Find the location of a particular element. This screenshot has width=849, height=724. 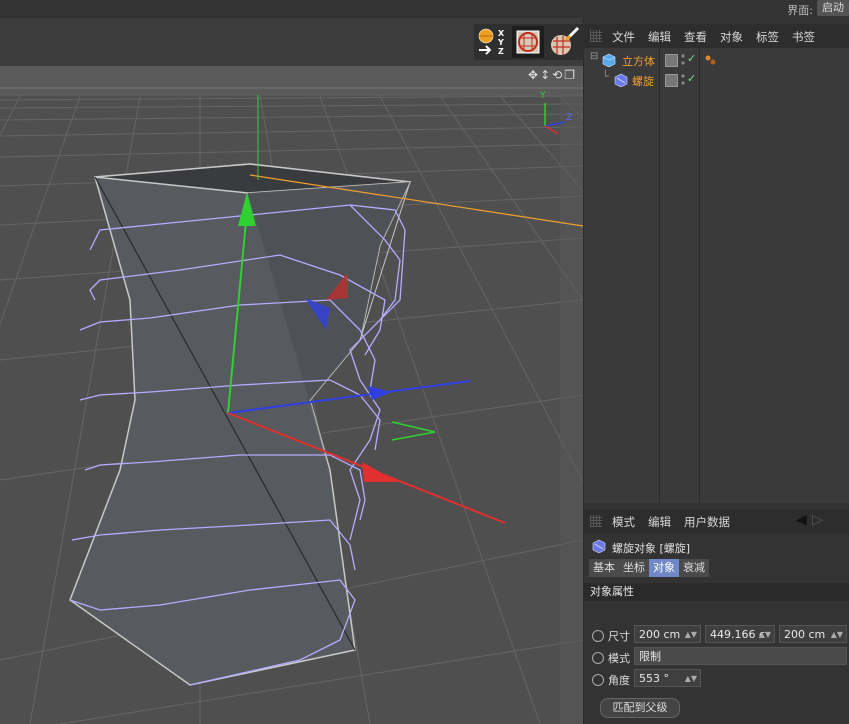

svg-text: Z is located at coordinates (501, 51).